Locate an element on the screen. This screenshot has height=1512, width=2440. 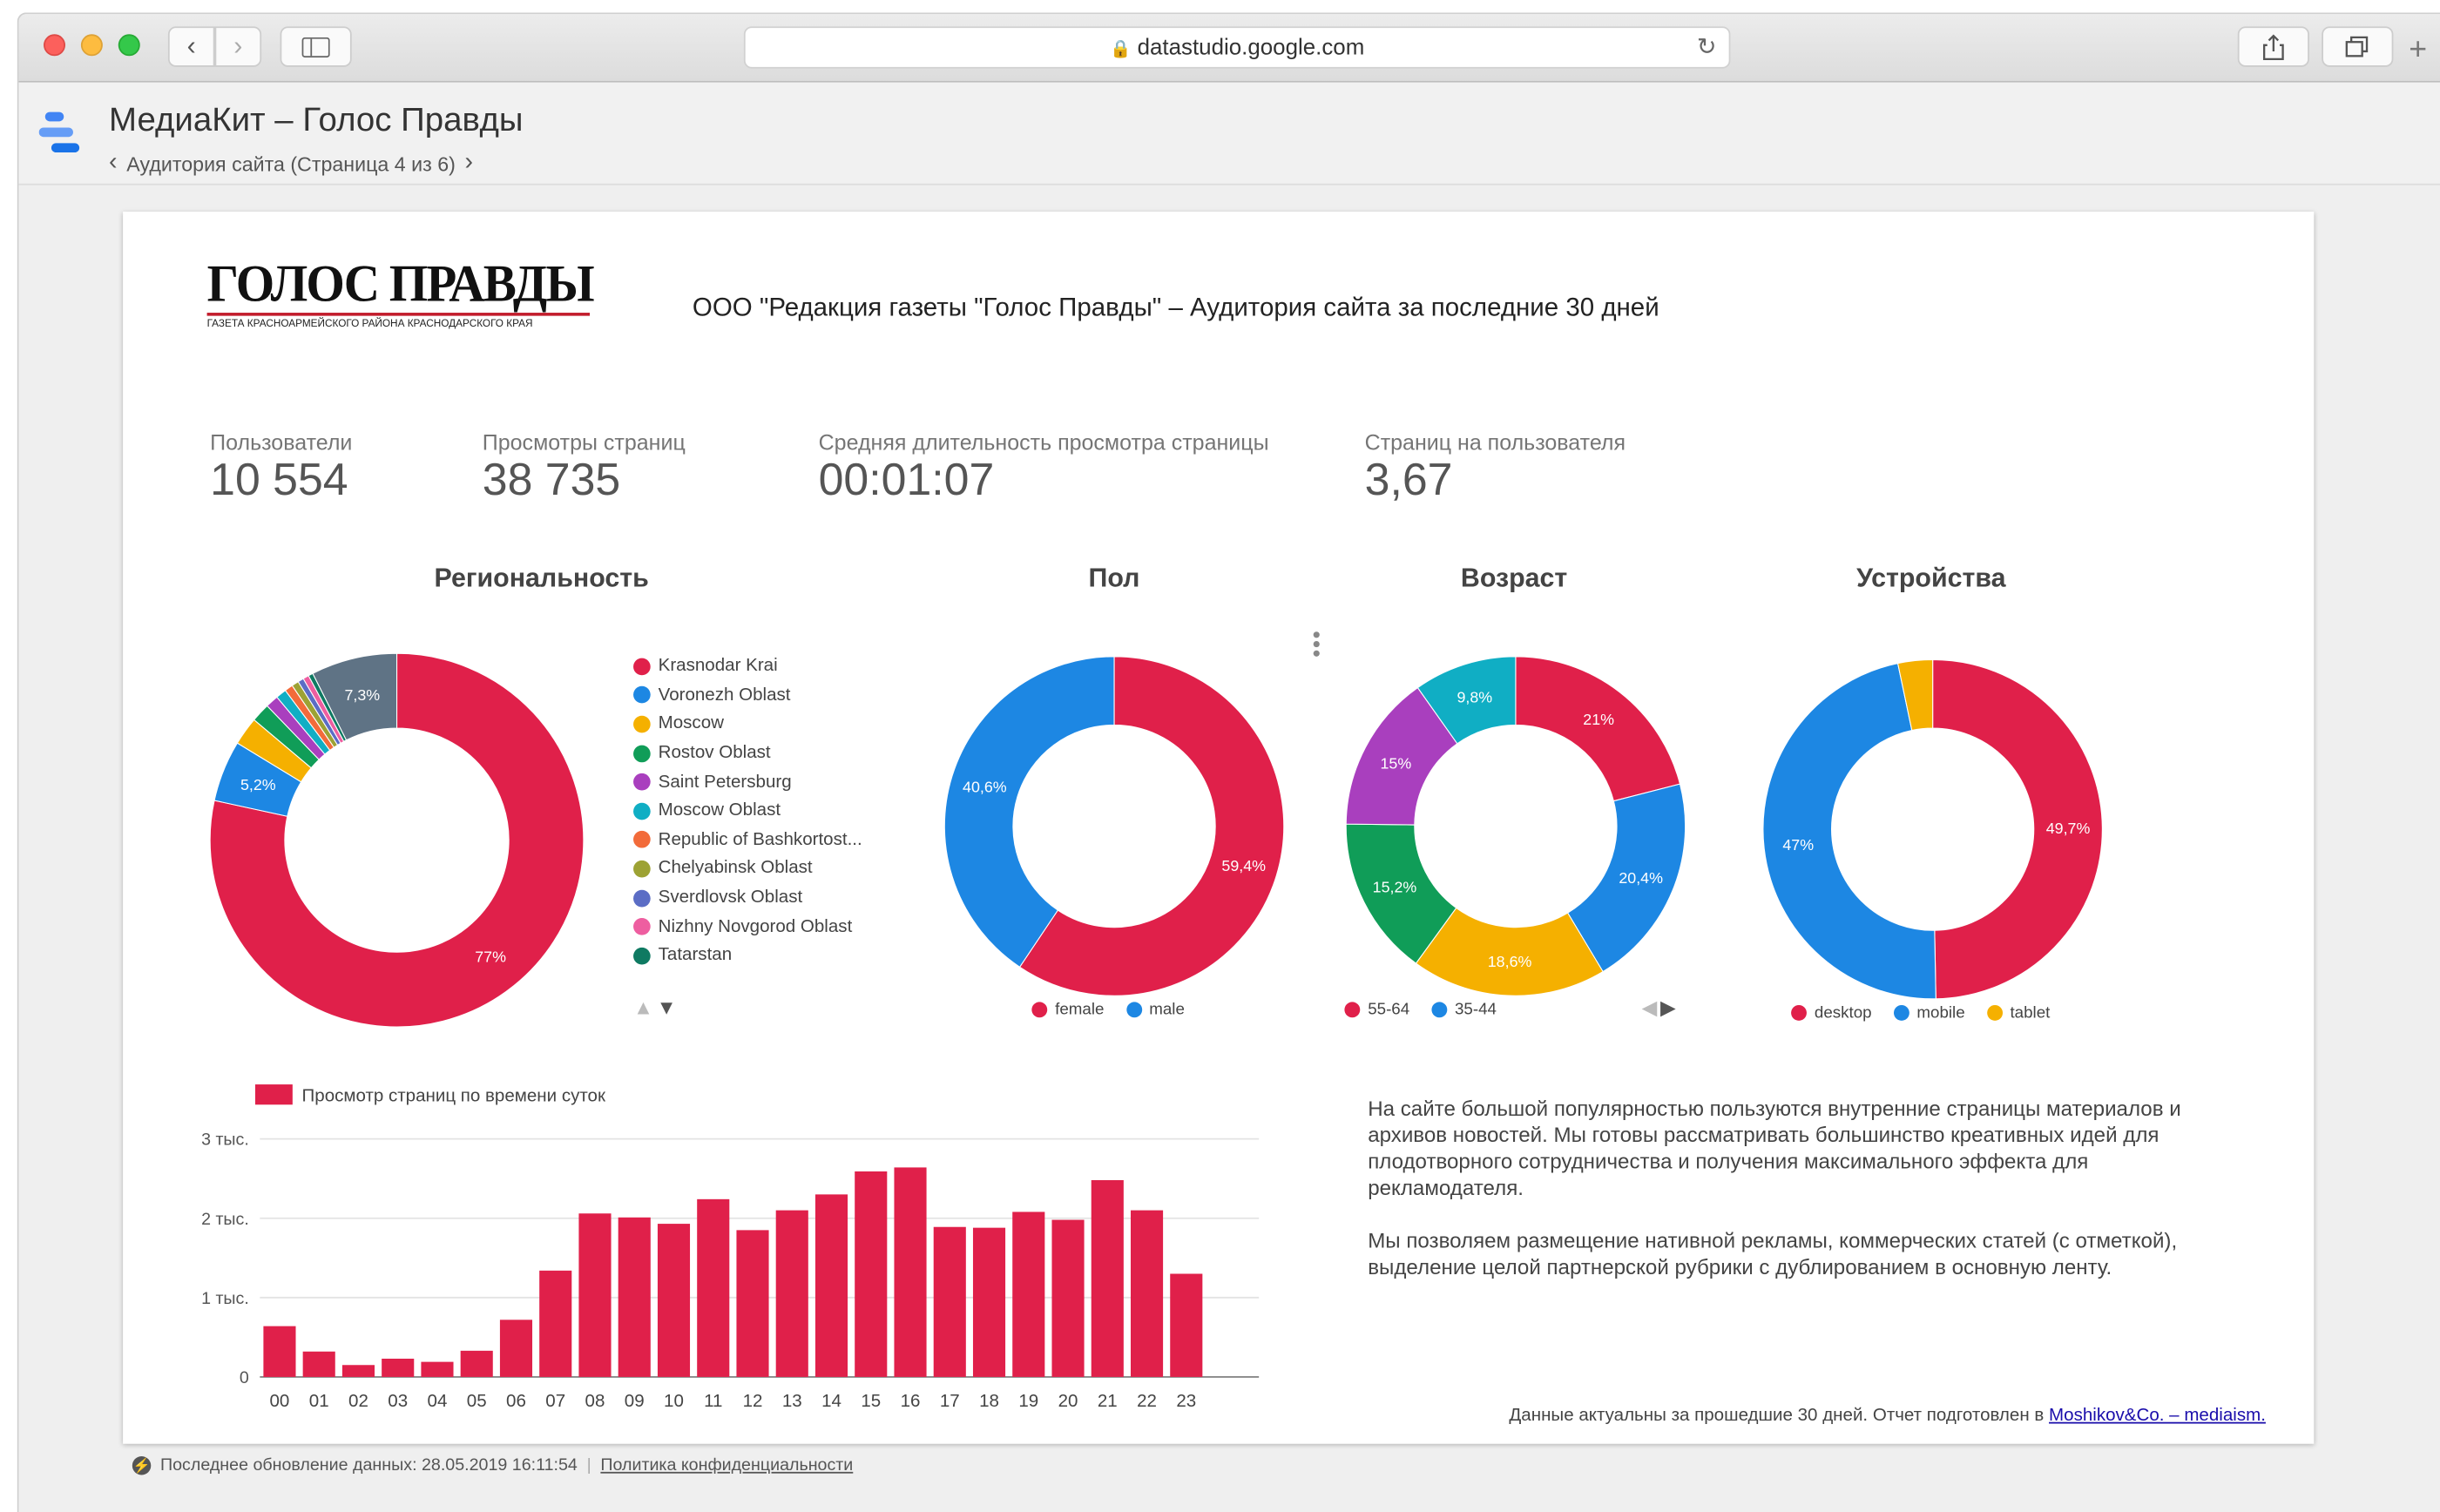
scorecard-pages-per-user: Страниц на пользователя 3,67 is located at coordinates (1495, 468).